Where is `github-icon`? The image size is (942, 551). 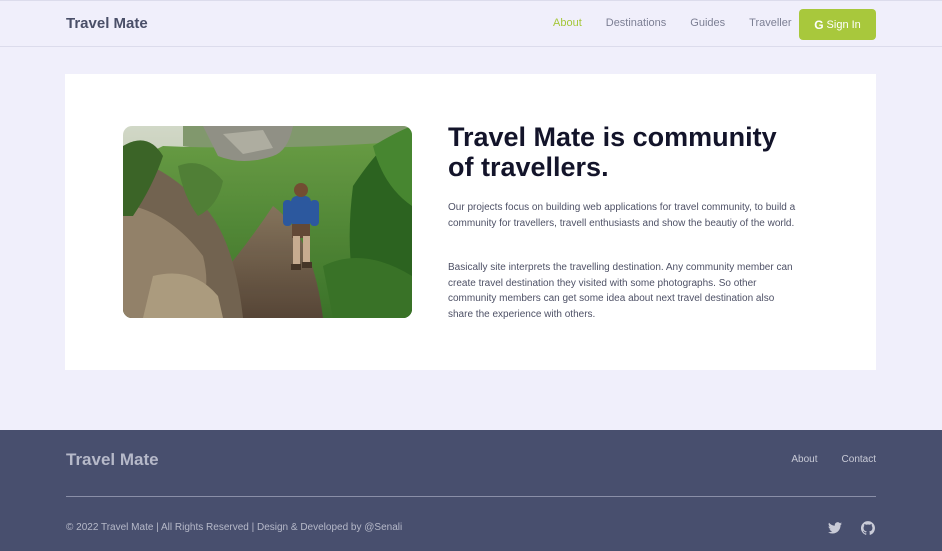 github-icon is located at coordinates (867, 530).